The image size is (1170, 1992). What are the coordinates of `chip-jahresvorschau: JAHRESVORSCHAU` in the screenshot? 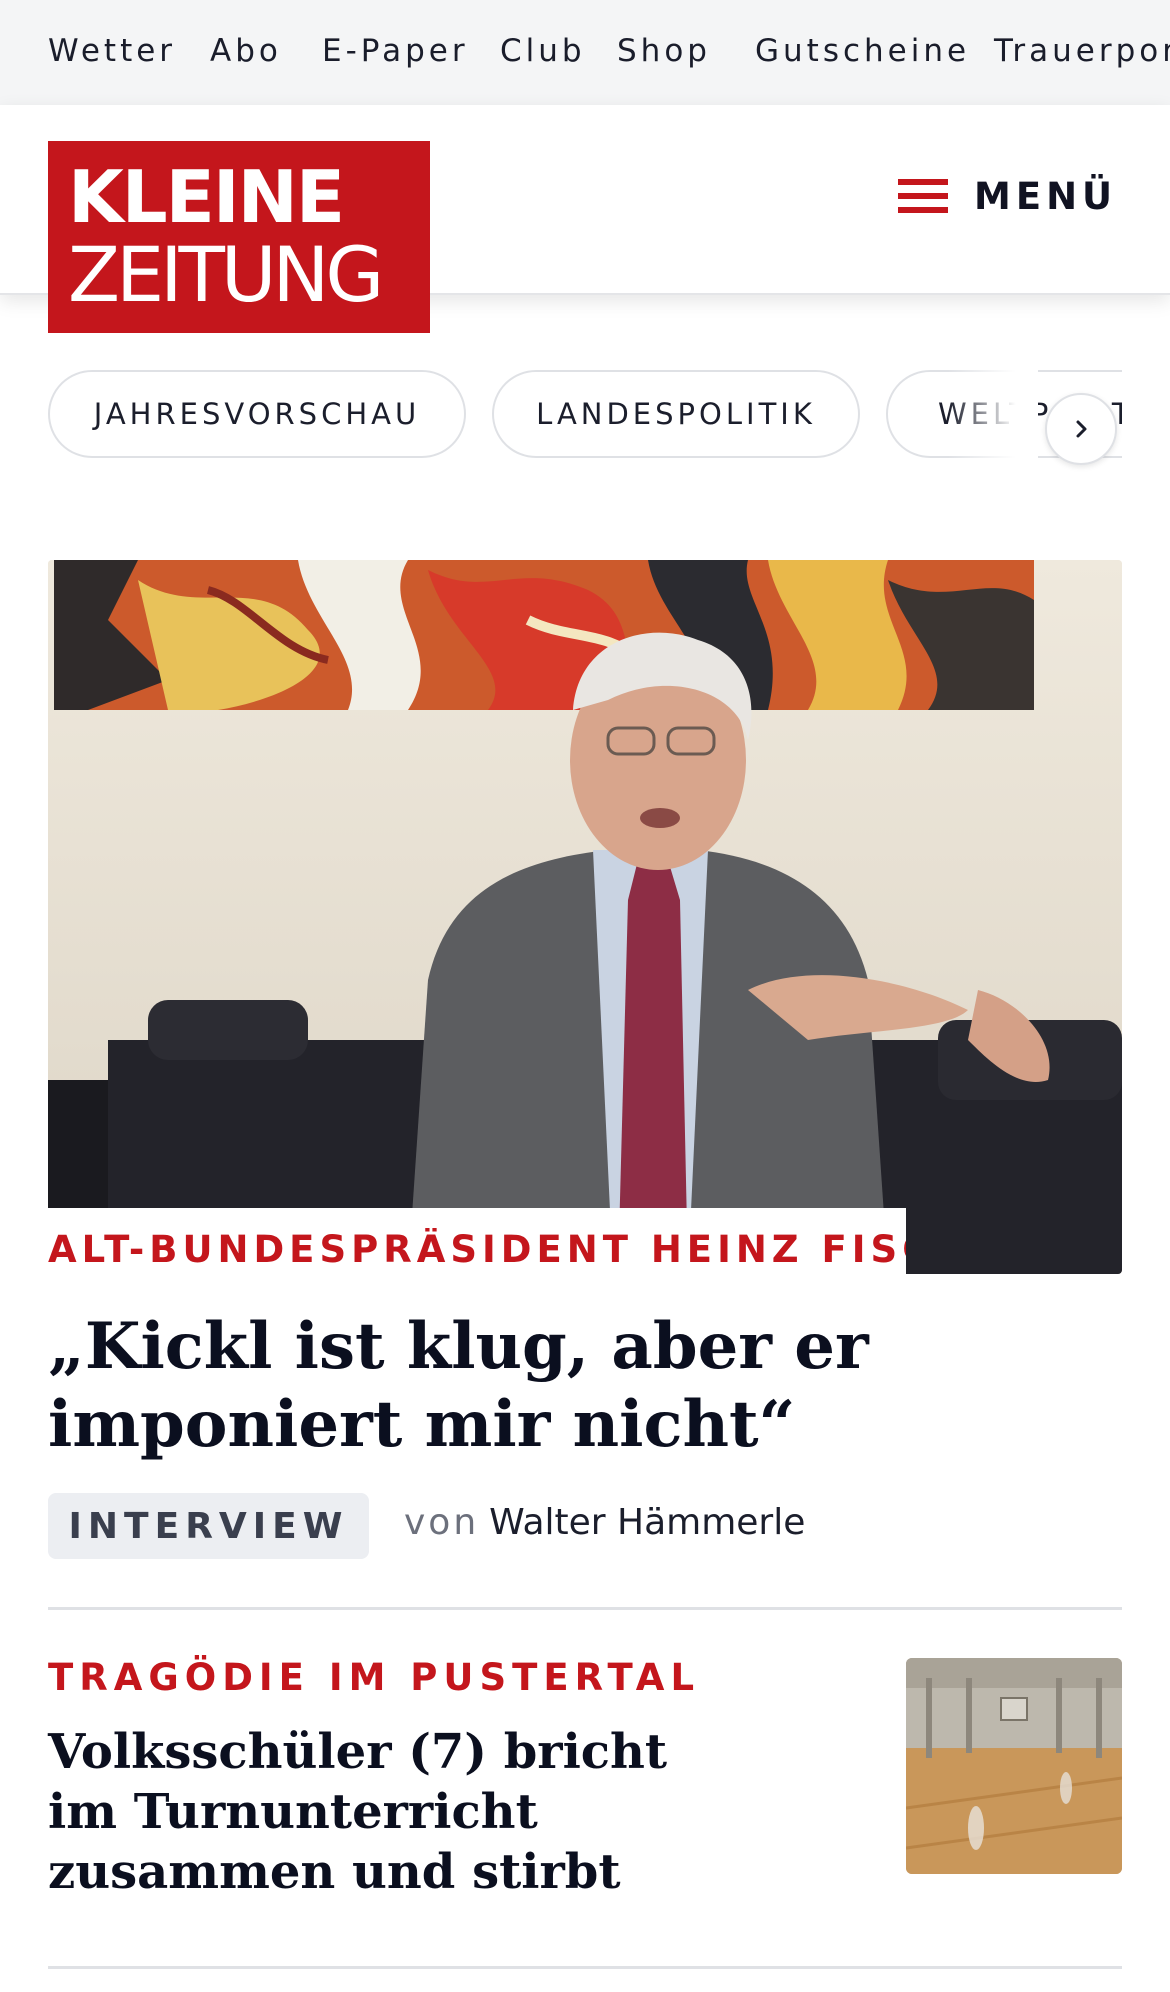 It's located at (257, 414).